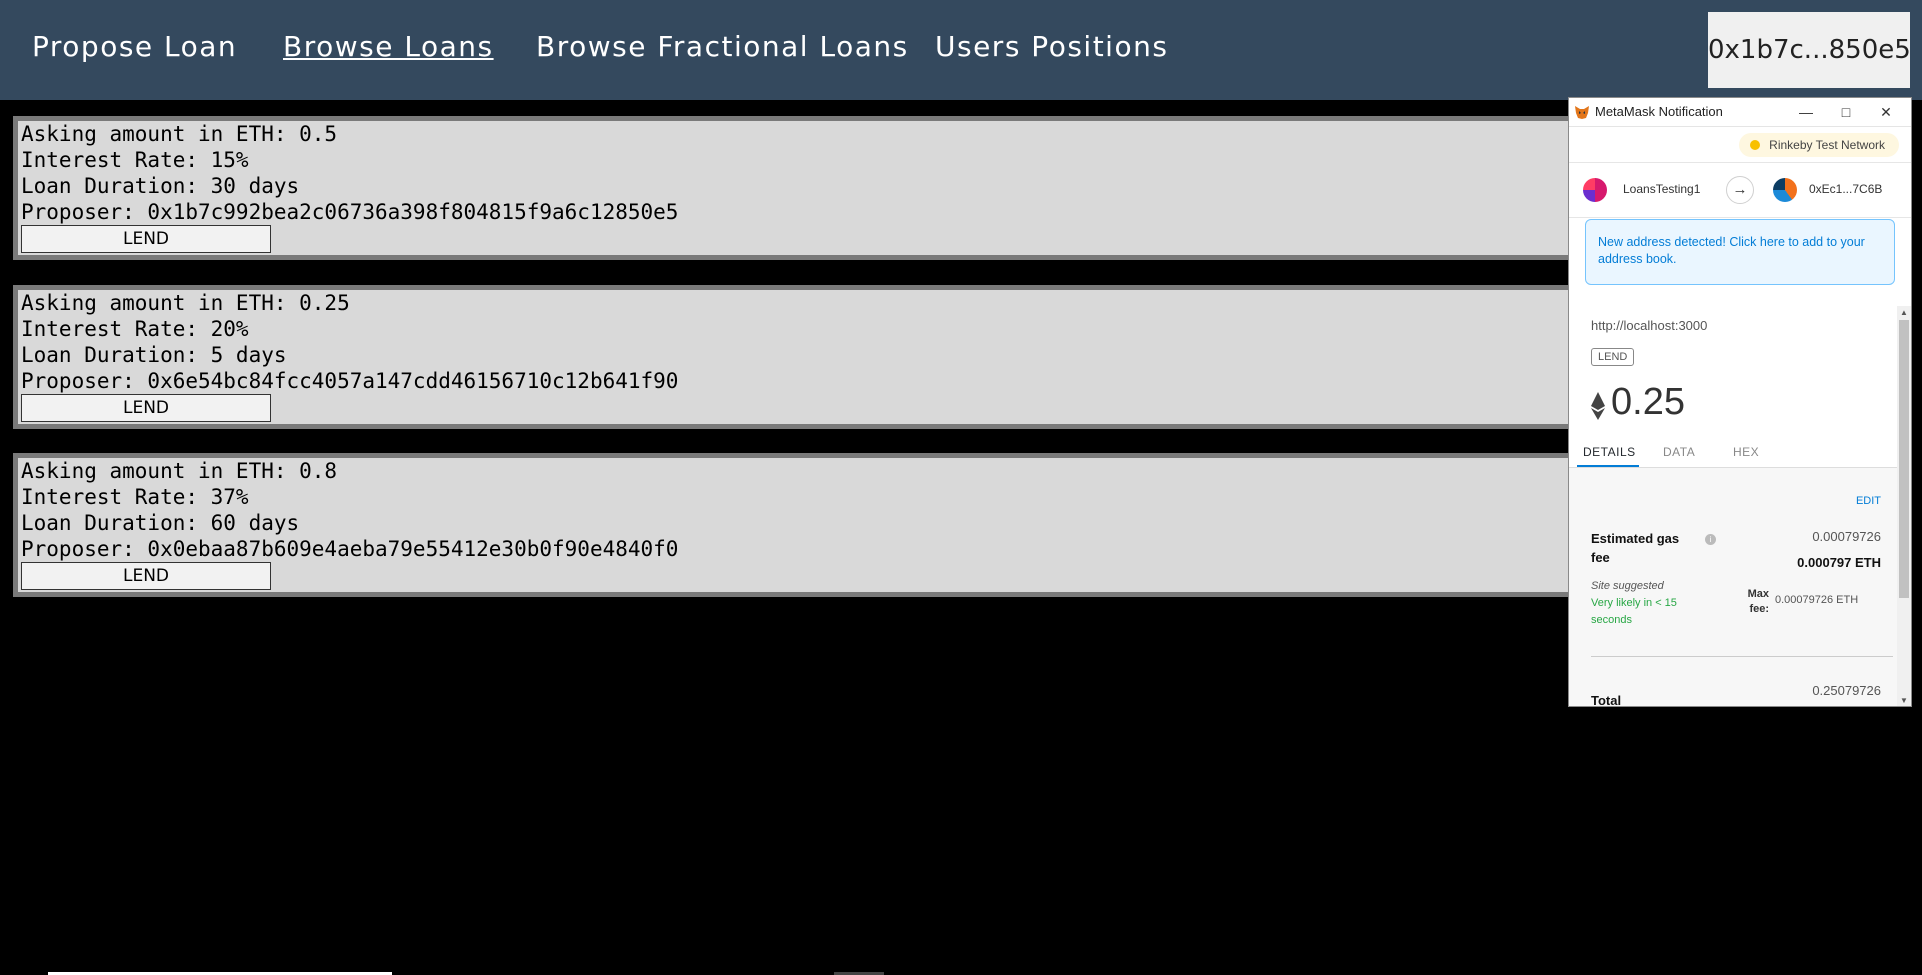 Image resolution: width=1922 pixels, height=975 pixels. Describe the element at coordinates (1710, 539) in the screenshot. I see `info-icon: i` at that location.